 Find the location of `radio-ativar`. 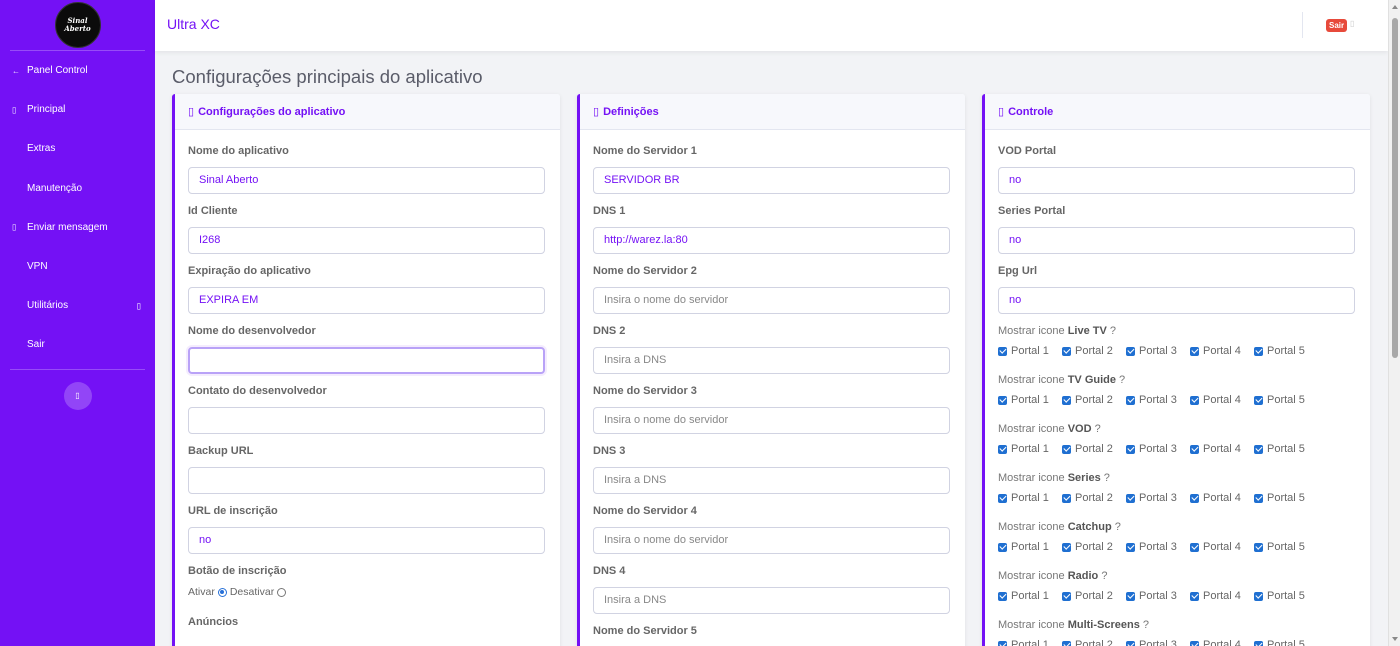

radio-ativar is located at coordinates (222, 592).